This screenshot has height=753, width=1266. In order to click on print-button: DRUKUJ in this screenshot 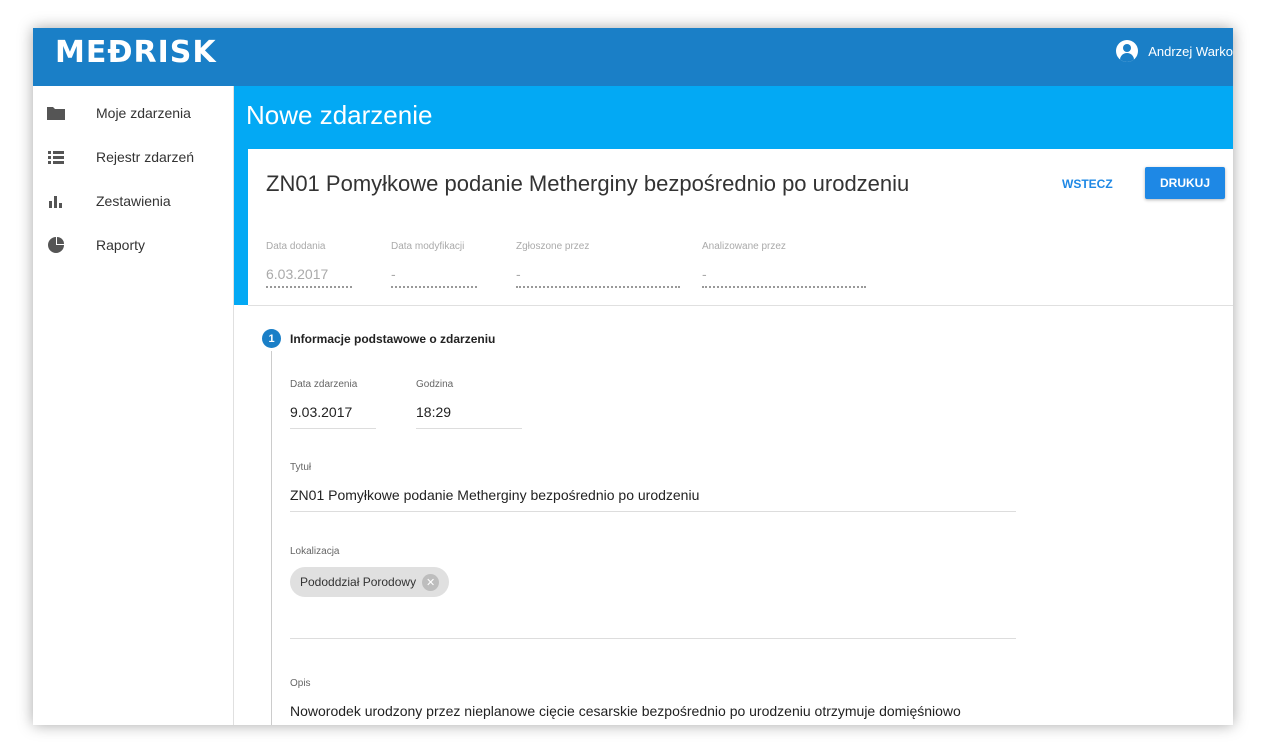, I will do `click(1185, 183)`.